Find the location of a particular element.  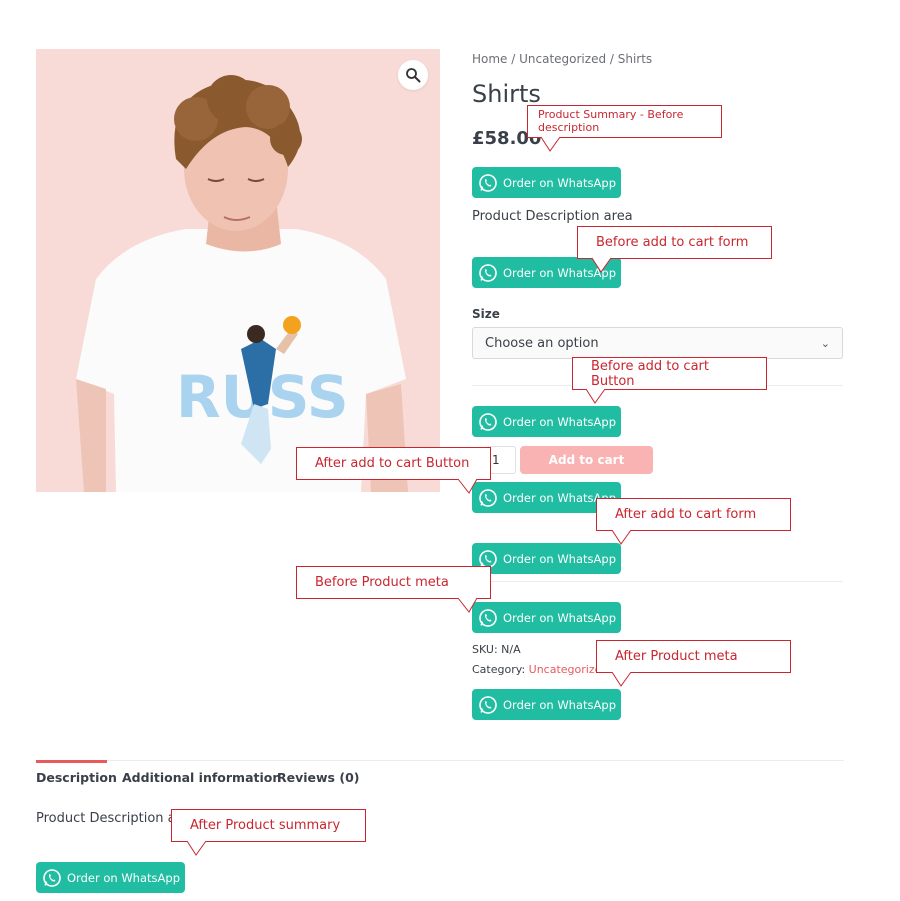

add-to-cart-button: Add to cart is located at coordinates (586, 460).